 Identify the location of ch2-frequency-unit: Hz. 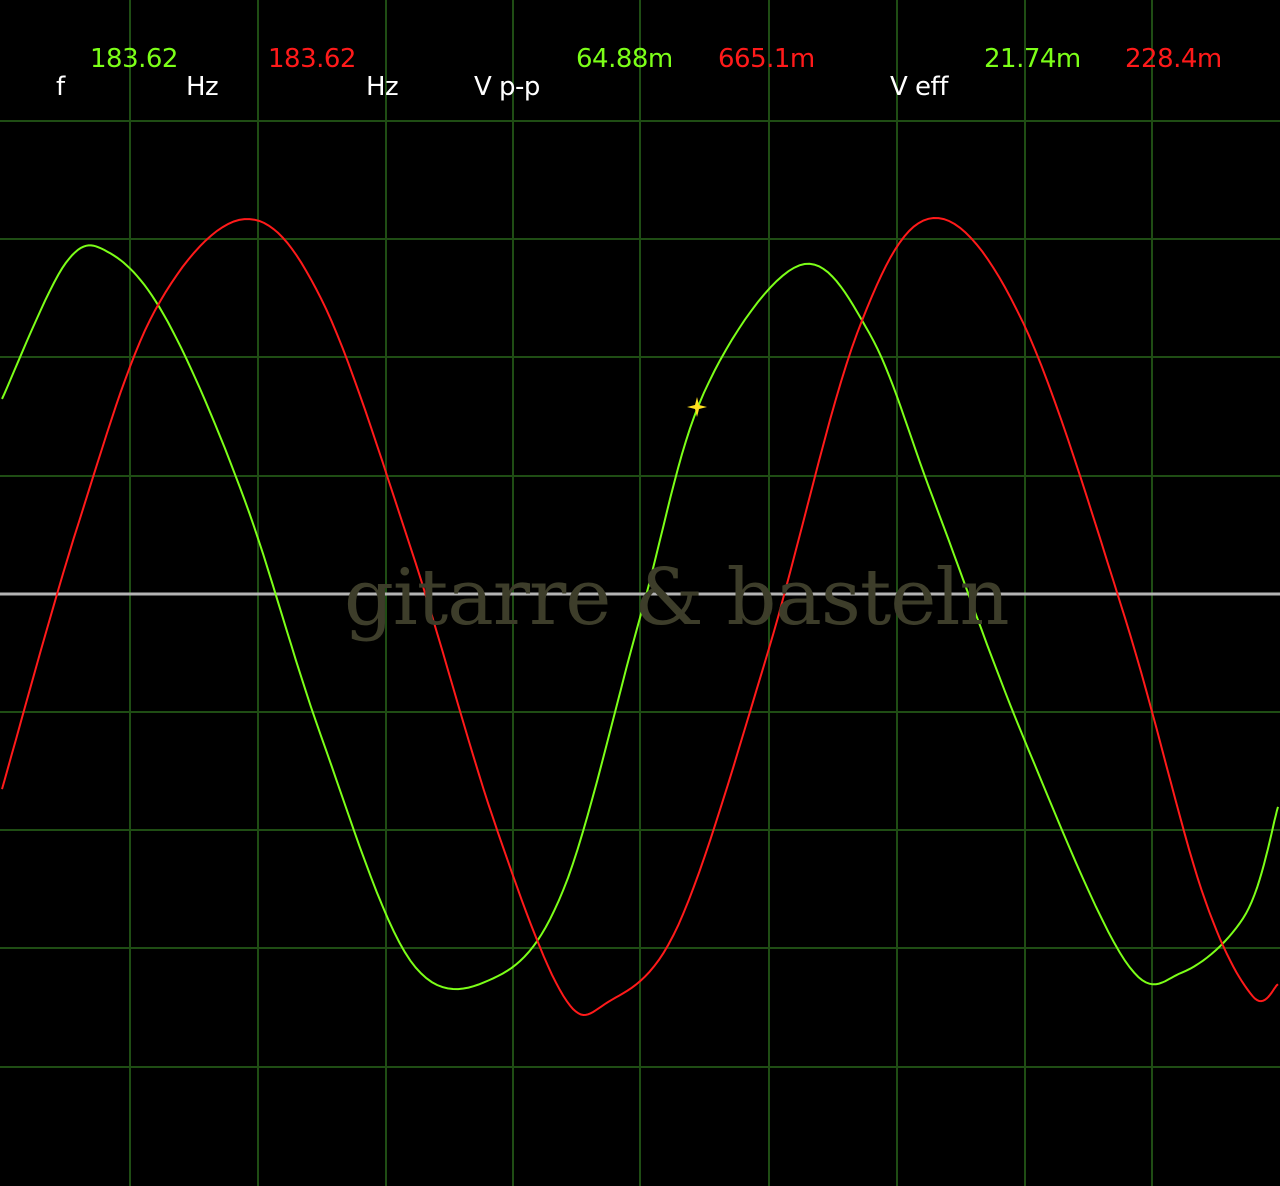
(382, 87).